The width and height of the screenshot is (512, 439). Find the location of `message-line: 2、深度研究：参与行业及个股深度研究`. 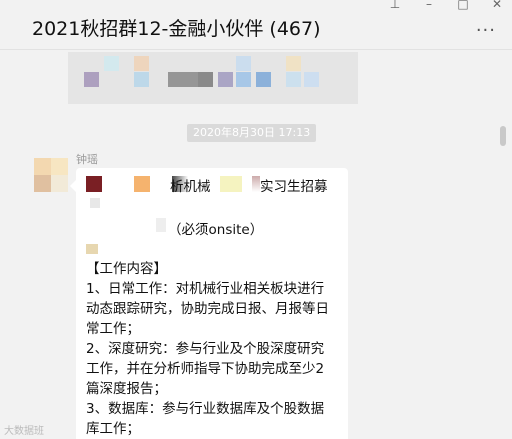

message-line: 2、深度研究：参与行业及个股深度研究 is located at coordinates (205, 349).